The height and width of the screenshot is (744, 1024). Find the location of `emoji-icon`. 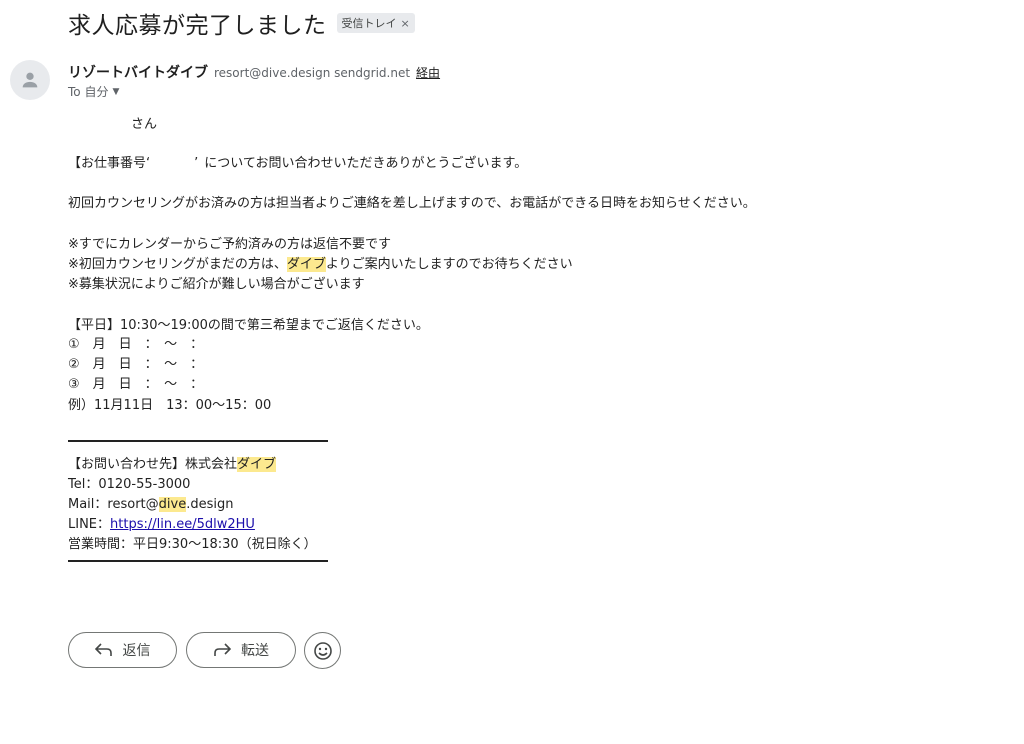

emoji-icon is located at coordinates (322, 650).